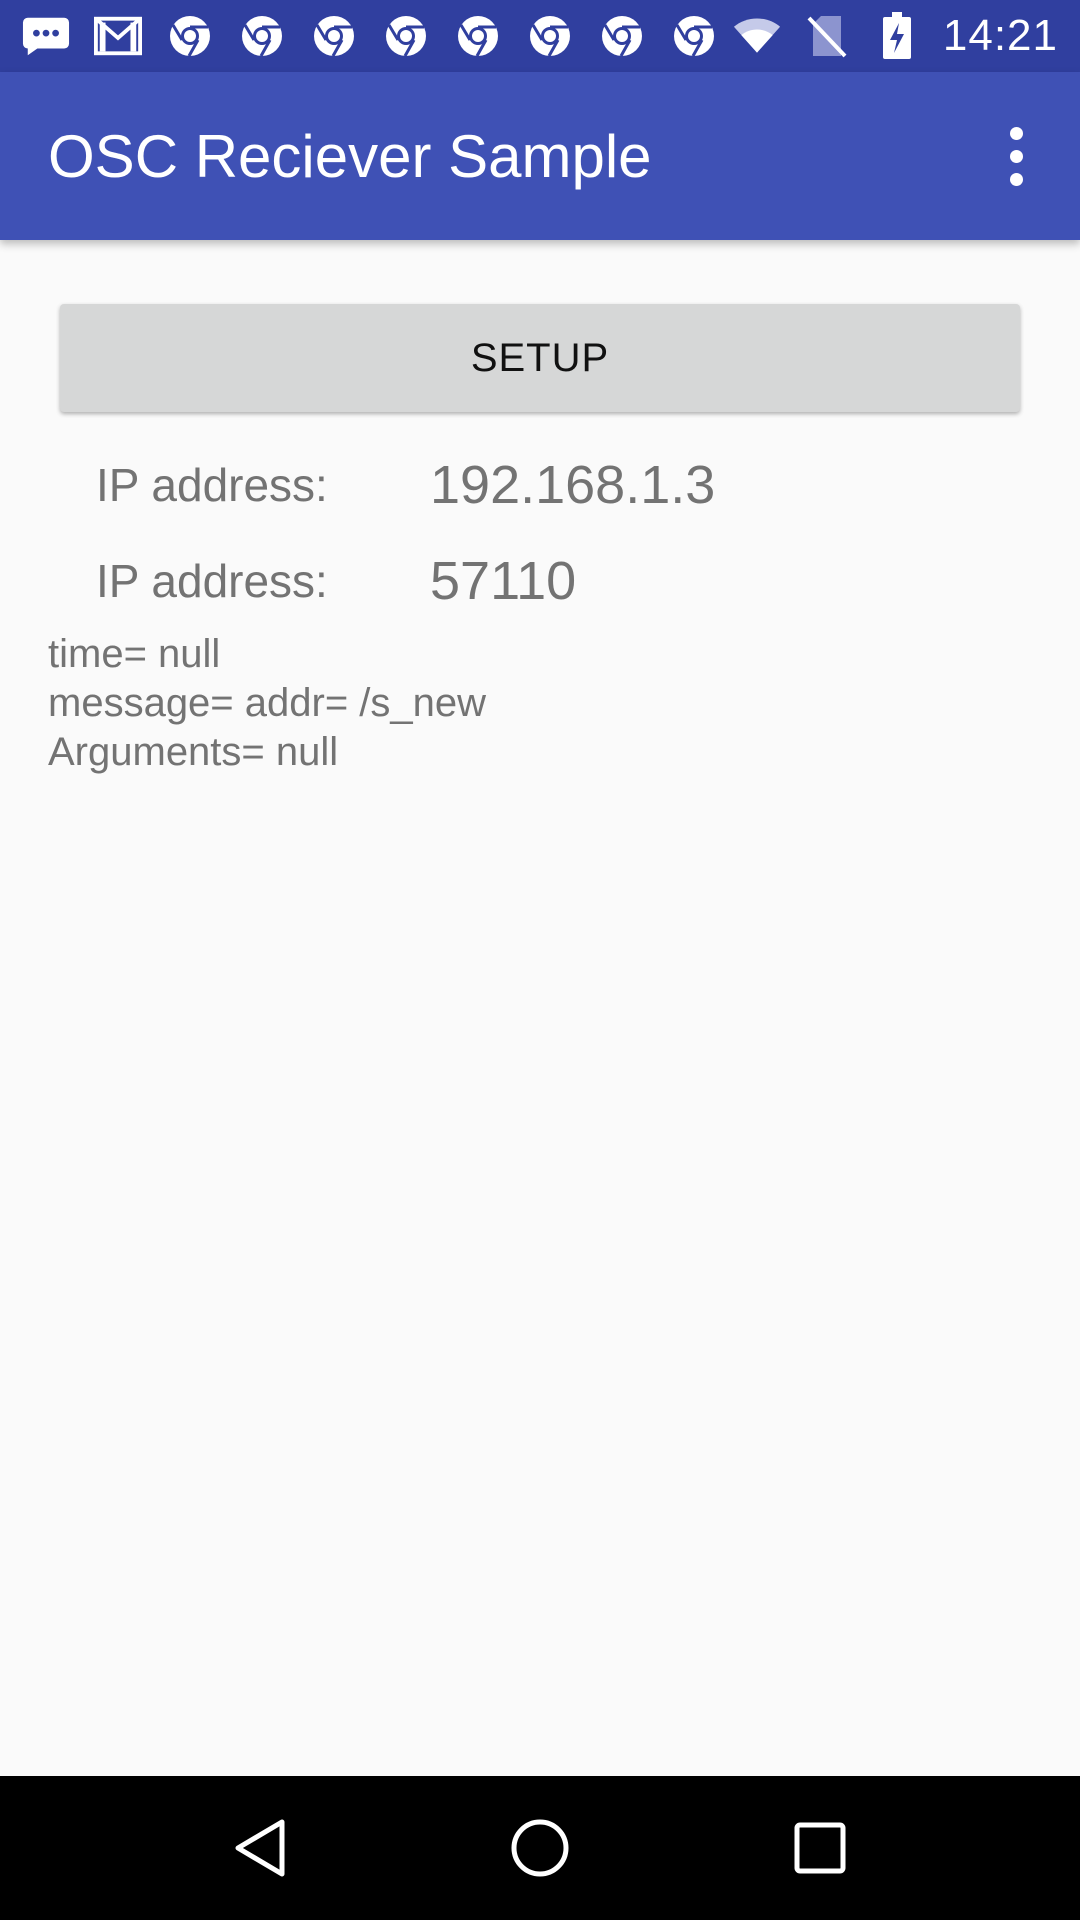 Image resolution: width=1080 pixels, height=1920 pixels. Describe the element at coordinates (134, 654) in the screenshot. I see `log-time: time= null` at that location.